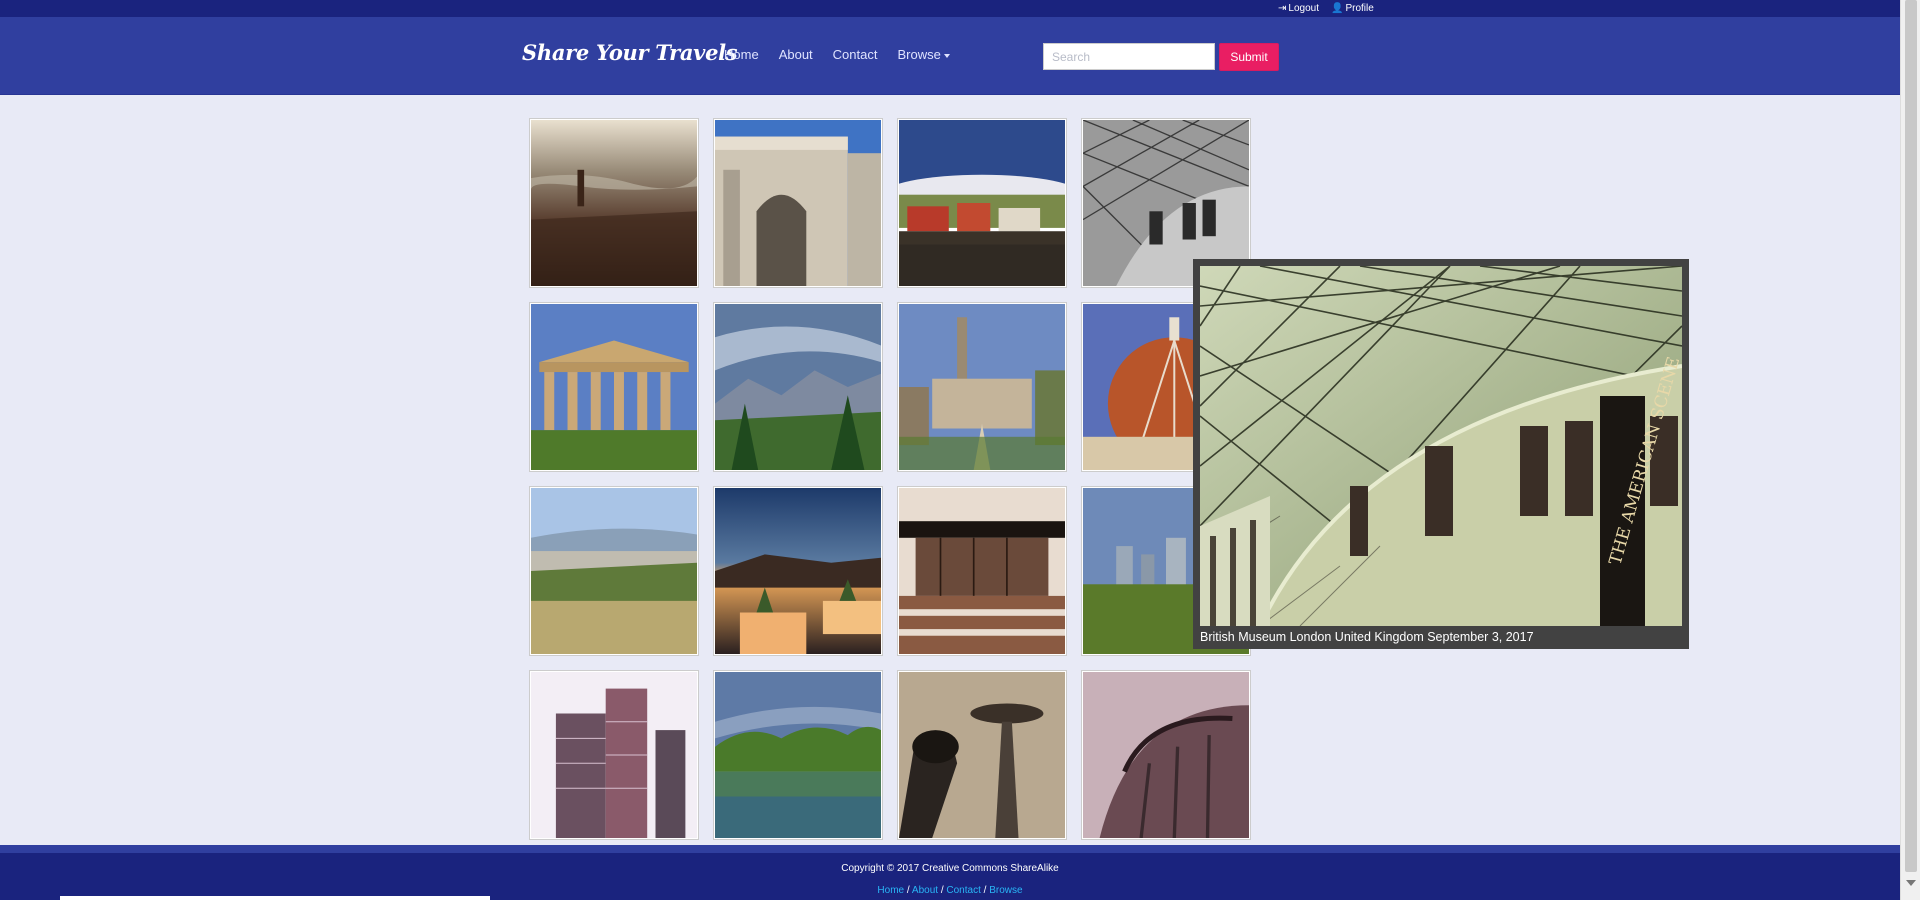 This screenshot has height=900, width=1920. Describe the element at coordinates (1326, 8) in the screenshot. I see `account-links: ⇥ Logout 👤 Profile` at that location.